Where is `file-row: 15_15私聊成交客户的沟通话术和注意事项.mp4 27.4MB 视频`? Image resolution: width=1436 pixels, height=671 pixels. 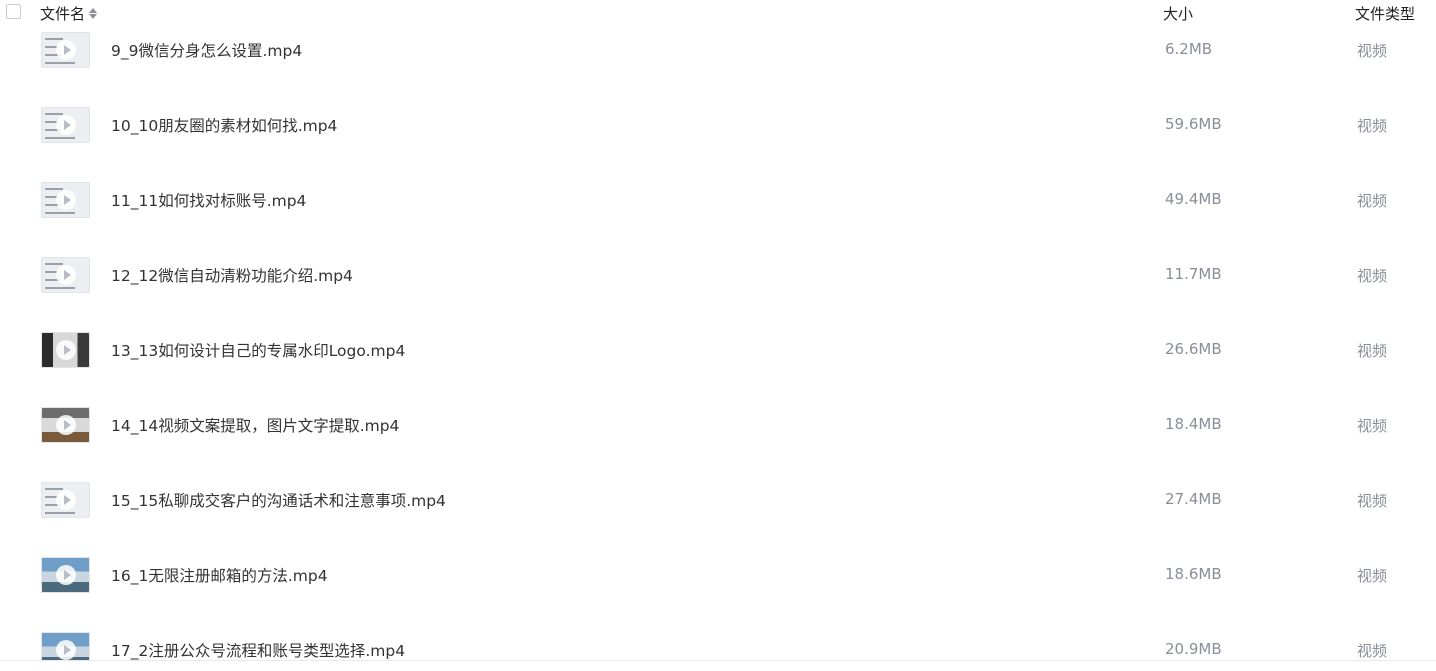
file-row: 15_15私聊成交客户的沟通话术和注意事项.mp4 27.4MB 视频 is located at coordinates (718, 499).